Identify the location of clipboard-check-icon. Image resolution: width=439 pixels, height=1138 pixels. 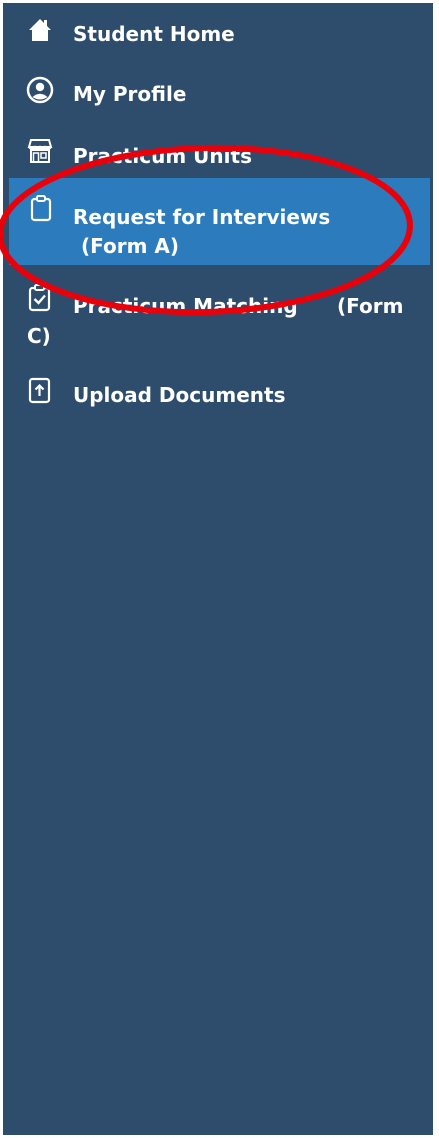
(40, 298).